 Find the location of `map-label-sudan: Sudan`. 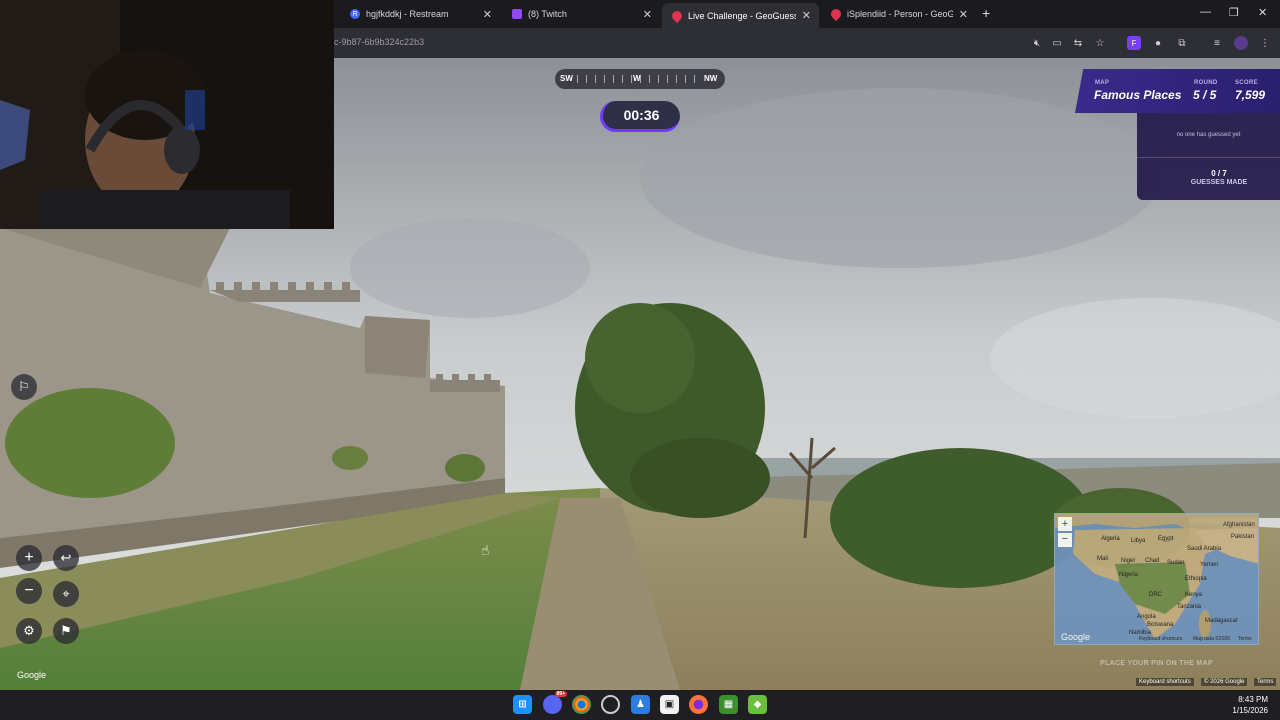

map-label-sudan: Sudan is located at coordinates (1176, 563).